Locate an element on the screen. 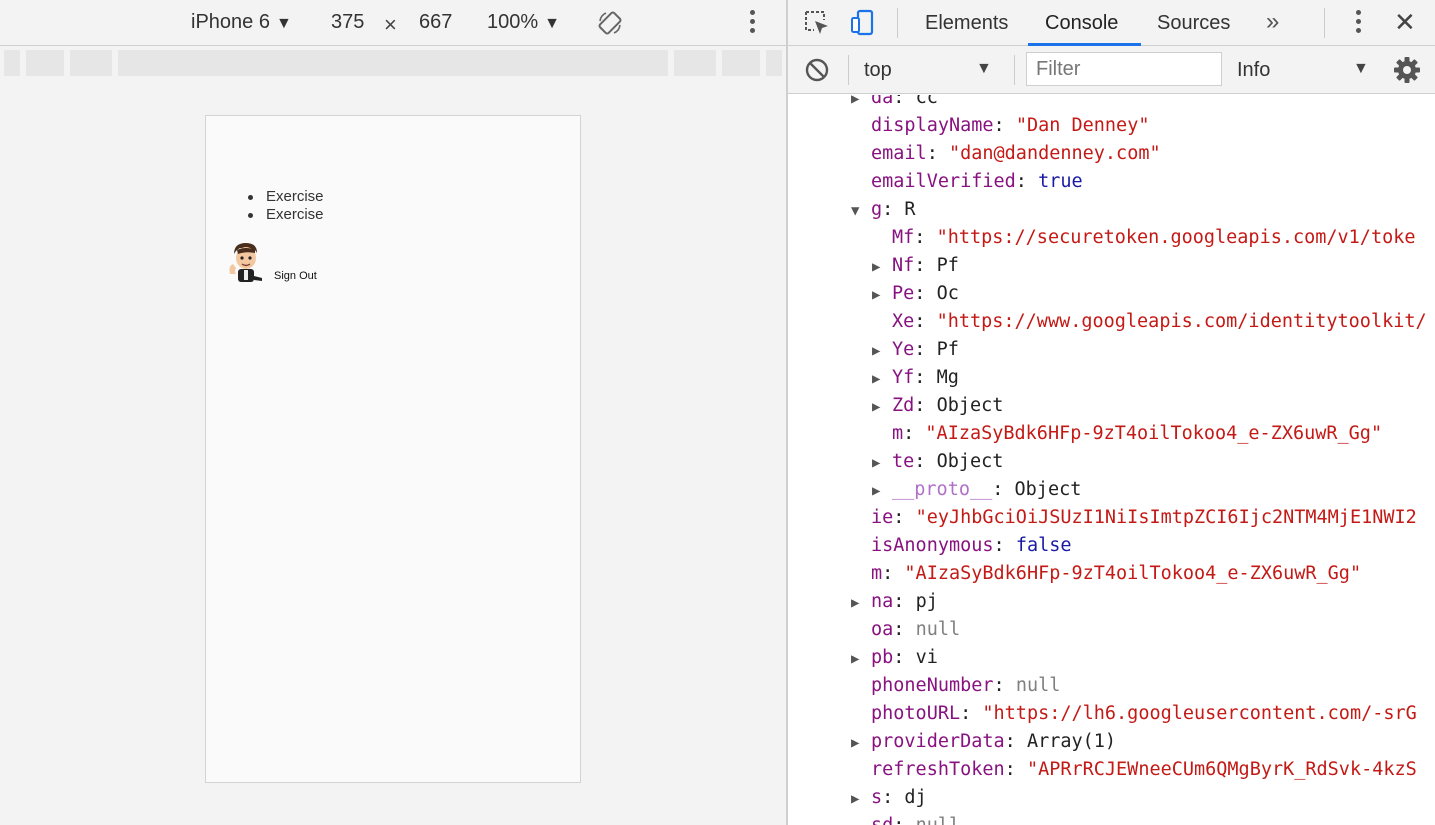 The image size is (1435, 825). device-toggle-icon is located at coordinates (863, 23).